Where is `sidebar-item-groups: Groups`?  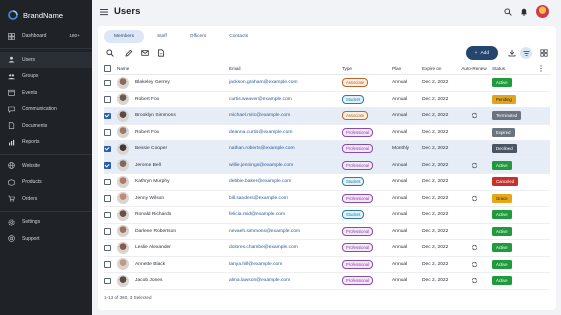
sidebar-item-groups: Groups is located at coordinates (46, 76).